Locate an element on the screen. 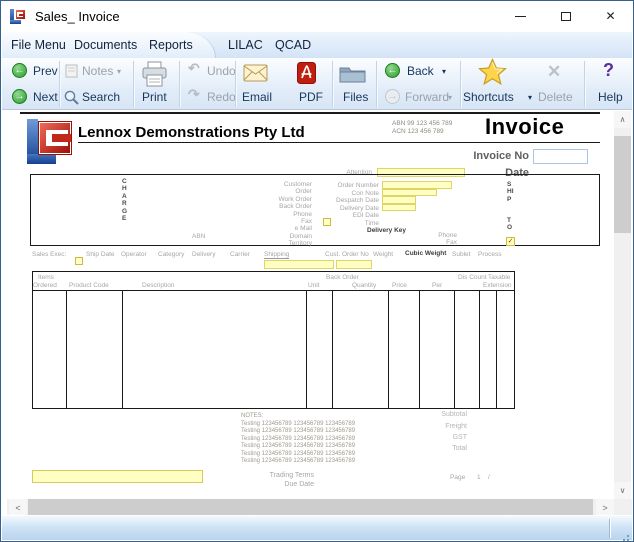  ship-vertical-label: SHIP is located at coordinates (510, 192).